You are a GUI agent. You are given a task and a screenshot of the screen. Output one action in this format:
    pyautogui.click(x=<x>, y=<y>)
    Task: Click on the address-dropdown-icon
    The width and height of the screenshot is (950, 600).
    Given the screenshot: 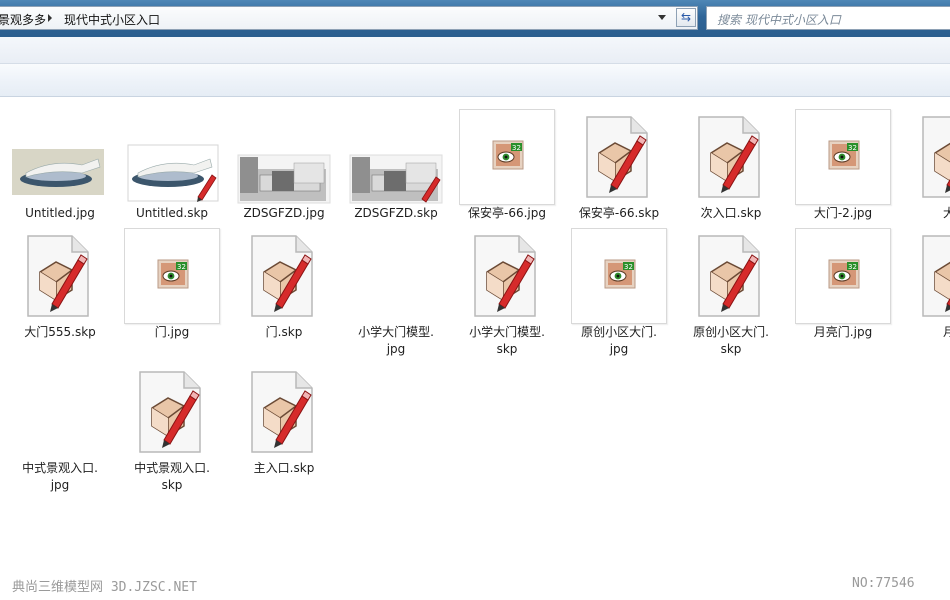 What is the action you would take?
    pyautogui.click(x=662, y=17)
    